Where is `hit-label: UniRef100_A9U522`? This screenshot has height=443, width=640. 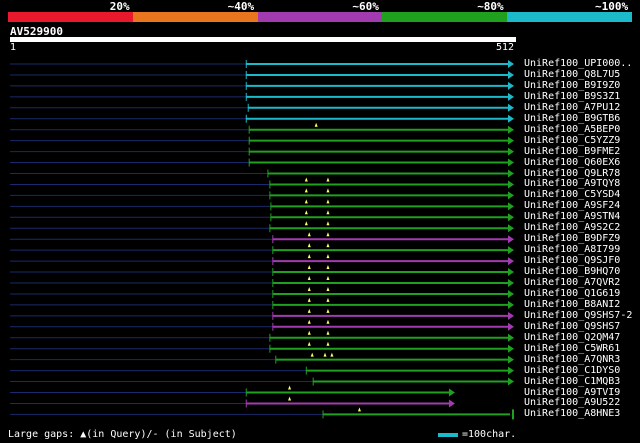
hit-label: UniRef100_A9U522 is located at coordinates (572, 403).